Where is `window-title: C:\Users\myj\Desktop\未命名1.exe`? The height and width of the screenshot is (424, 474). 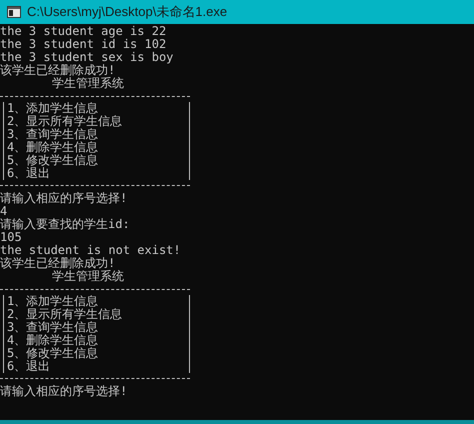
window-title: C:\Users\myj\Desktop\未命名1.exe is located at coordinates (127, 12).